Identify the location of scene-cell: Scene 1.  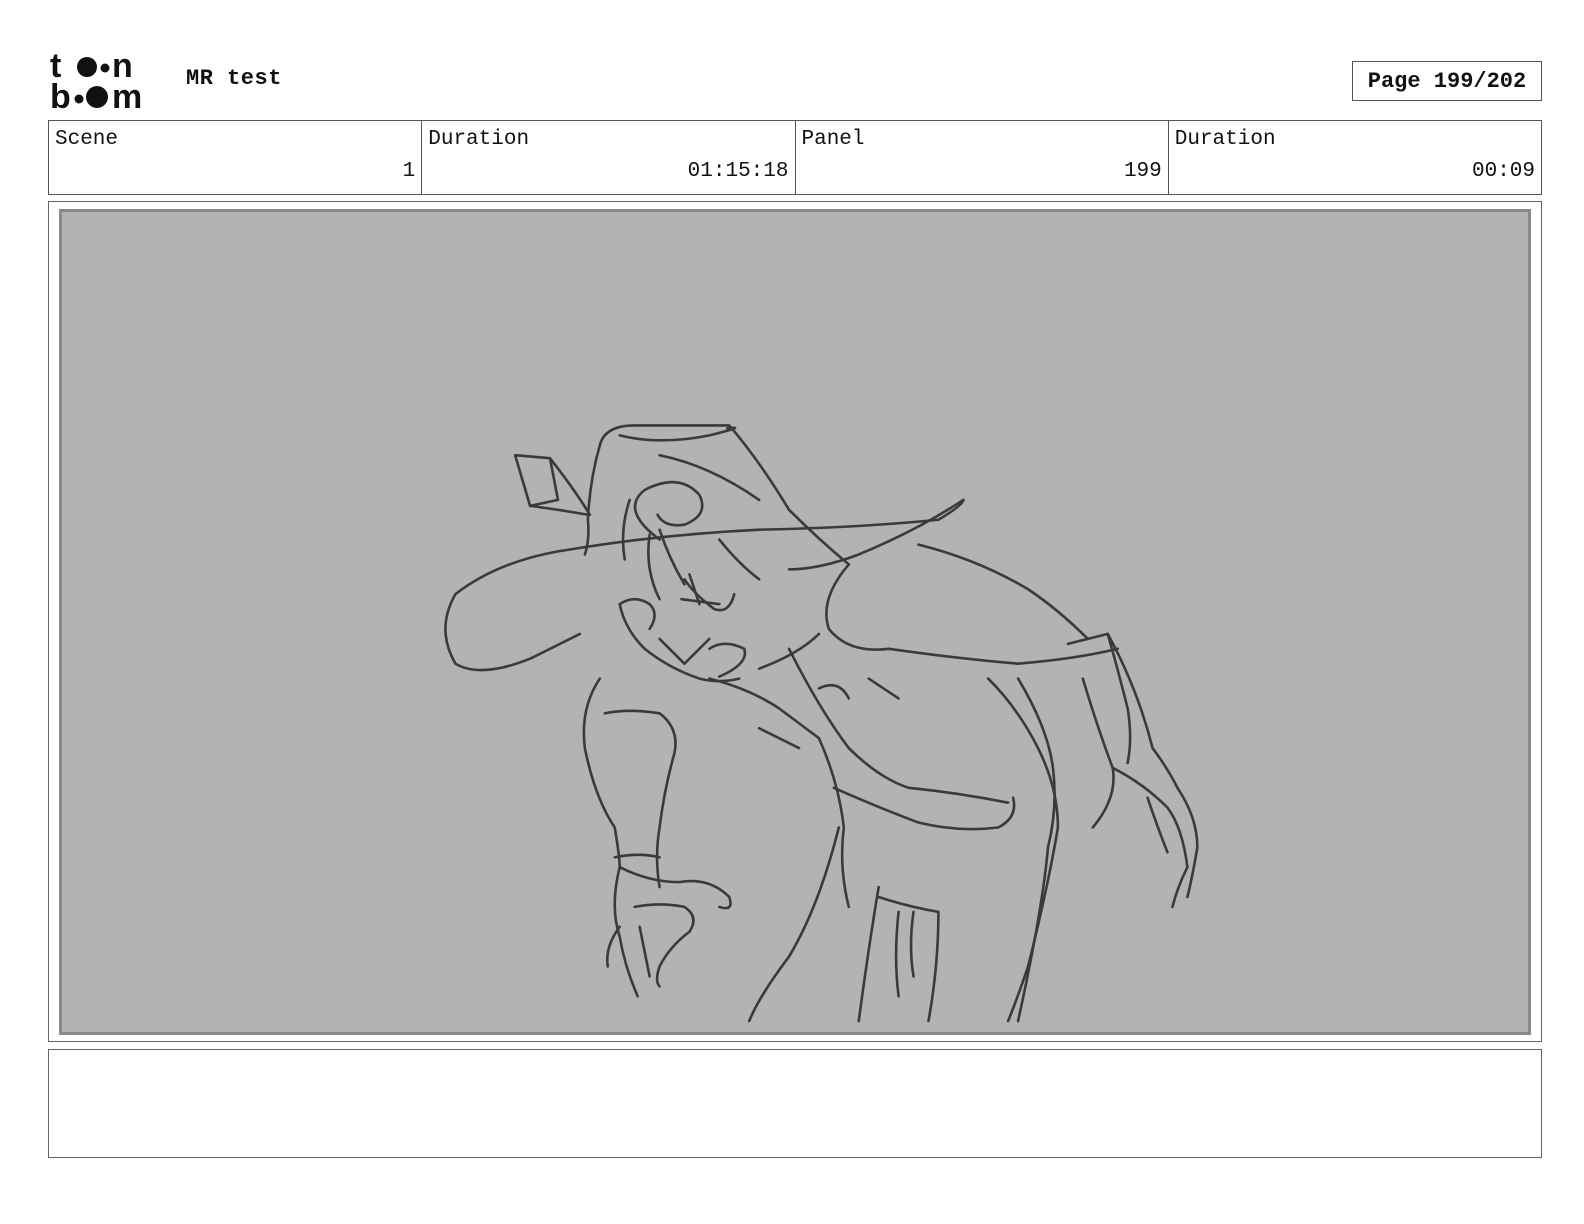
(236, 157).